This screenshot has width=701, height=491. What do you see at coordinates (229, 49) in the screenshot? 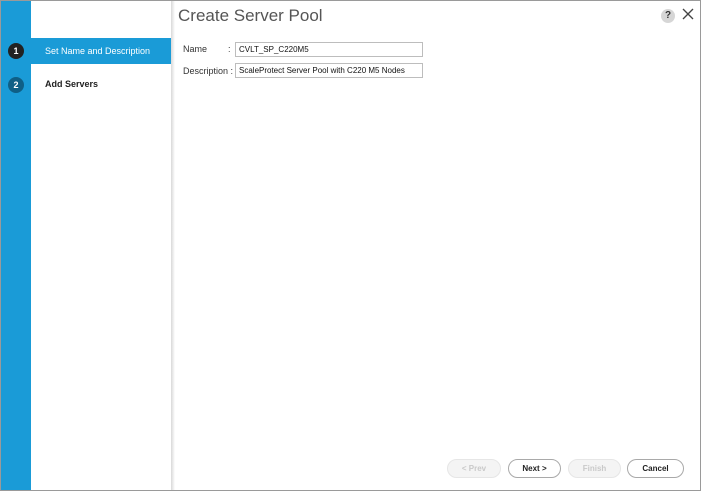
I see `name-colon: :` at bounding box center [229, 49].